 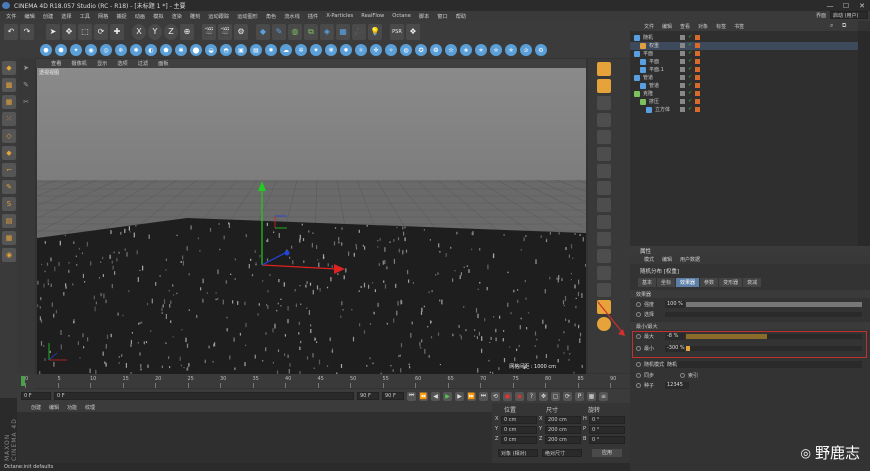 What do you see at coordinates (648, 77) in the screenshot?
I see `object-name: 管道` at bounding box center [648, 77].